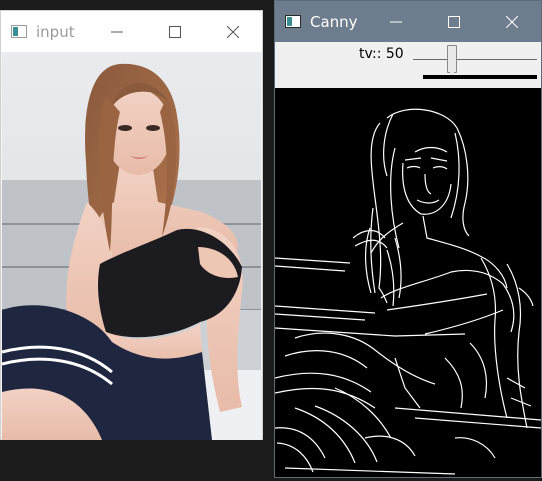  What do you see at coordinates (475, 59) in the screenshot?
I see `trackbar-track` at bounding box center [475, 59].